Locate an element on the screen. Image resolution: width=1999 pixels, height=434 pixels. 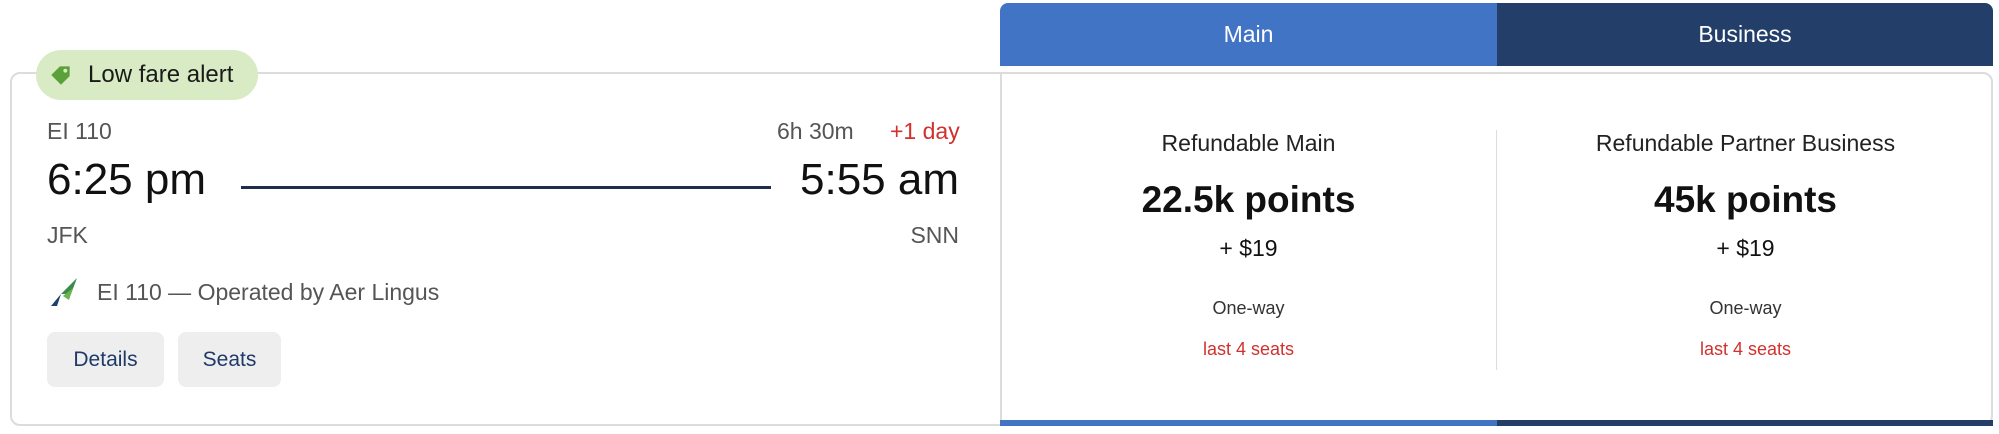
fare-title: Refundable Main is located at coordinates (1248, 143).